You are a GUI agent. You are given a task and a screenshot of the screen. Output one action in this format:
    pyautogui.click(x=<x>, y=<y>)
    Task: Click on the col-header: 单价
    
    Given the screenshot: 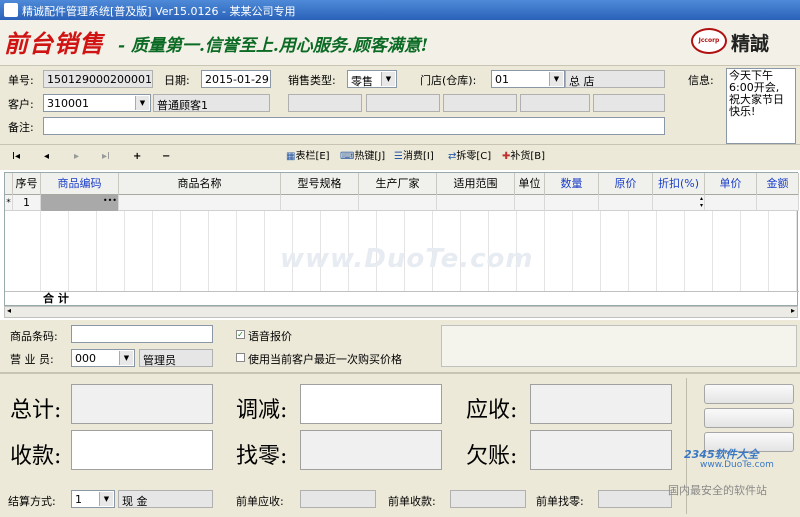 What is the action you would take?
    pyautogui.click(x=731, y=184)
    